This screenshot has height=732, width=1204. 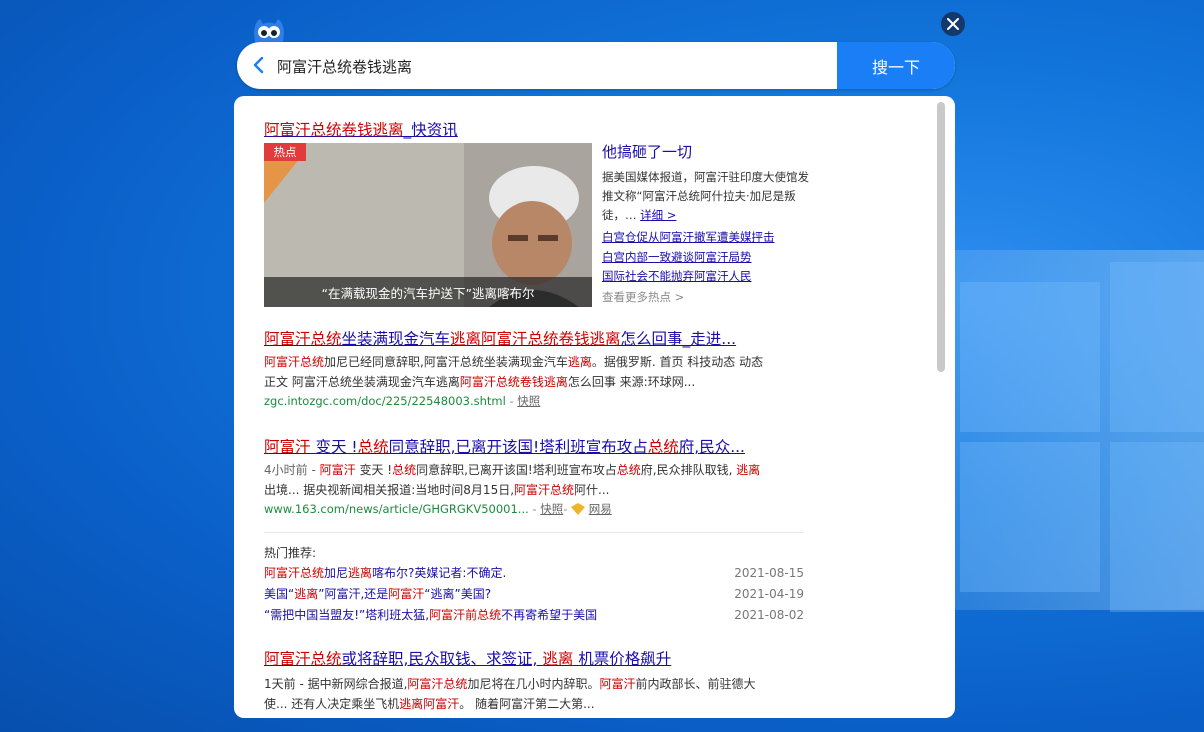 I want to click on snippet-seg: 前内政部长、前驻德大, so click(x=695, y=684).